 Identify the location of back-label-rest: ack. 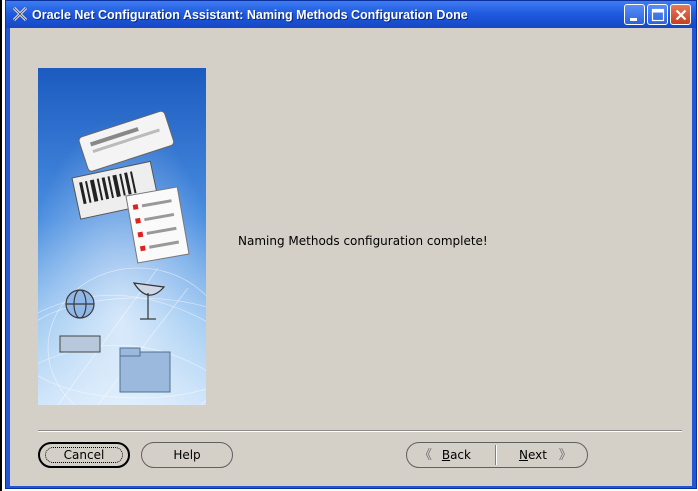
(460, 455).